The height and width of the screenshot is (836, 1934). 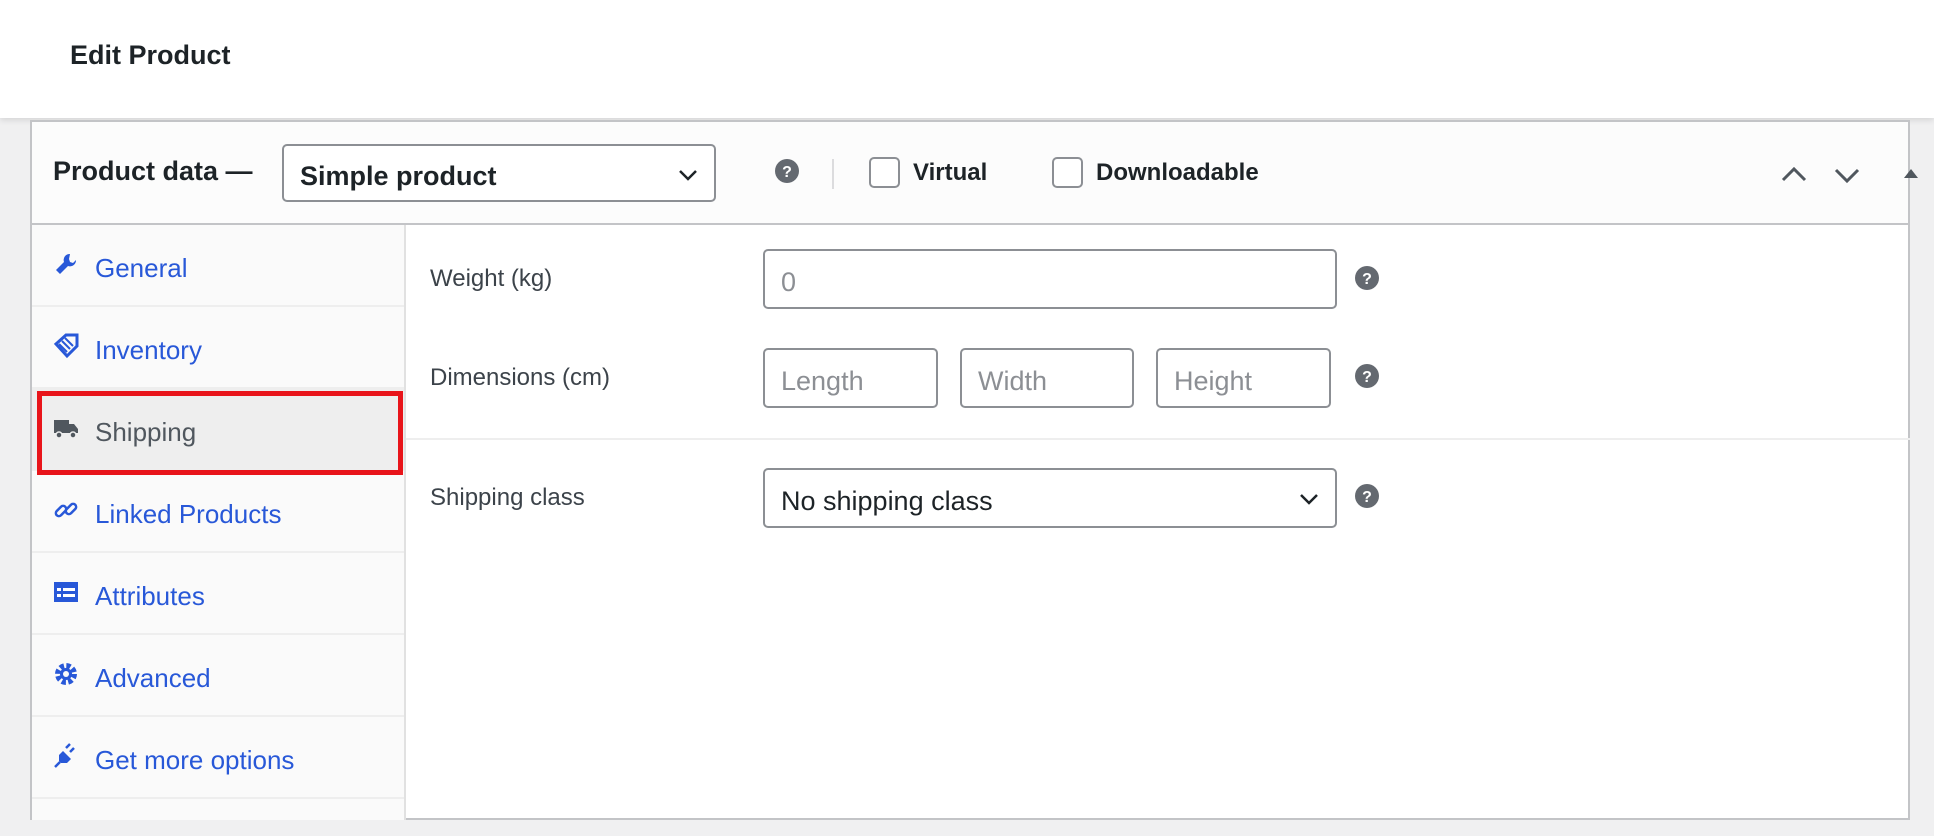 I want to click on plug-icon, so click(x=64, y=755).